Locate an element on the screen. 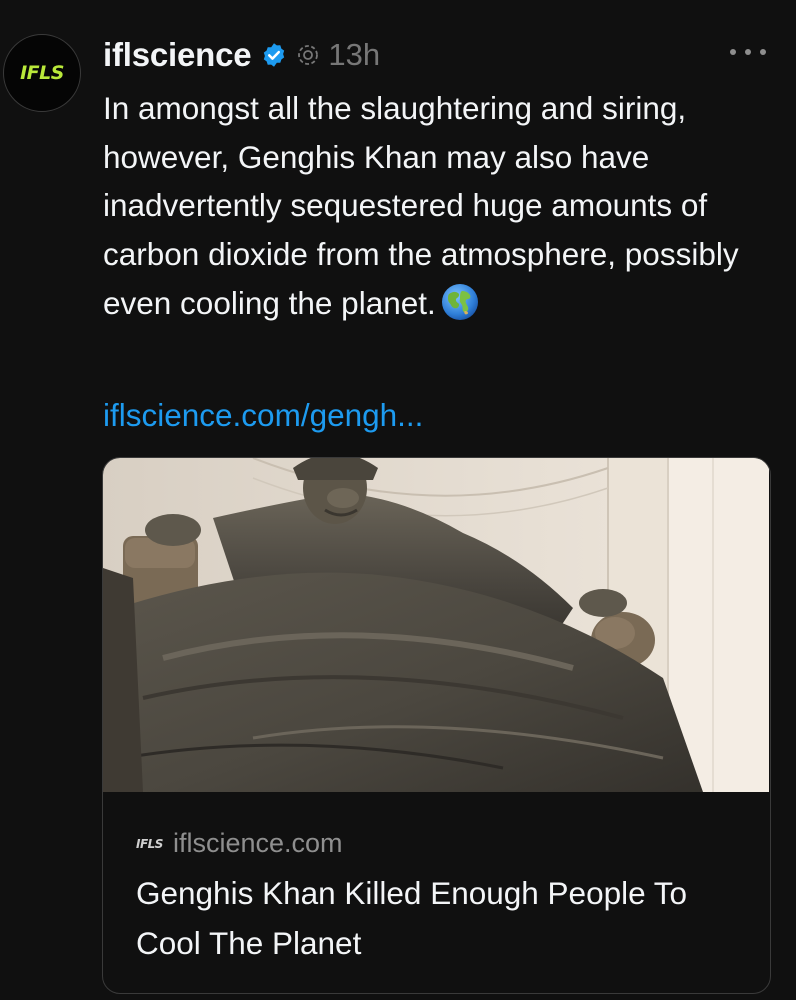 The image size is (796, 1000). avatar: IFLS is located at coordinates (42, 73).